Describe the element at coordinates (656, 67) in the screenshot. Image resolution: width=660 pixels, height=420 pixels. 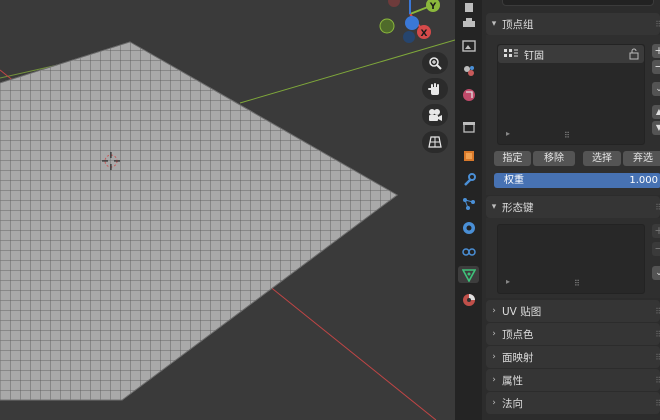
I see `remove-vertex-group-button: −` at that location.